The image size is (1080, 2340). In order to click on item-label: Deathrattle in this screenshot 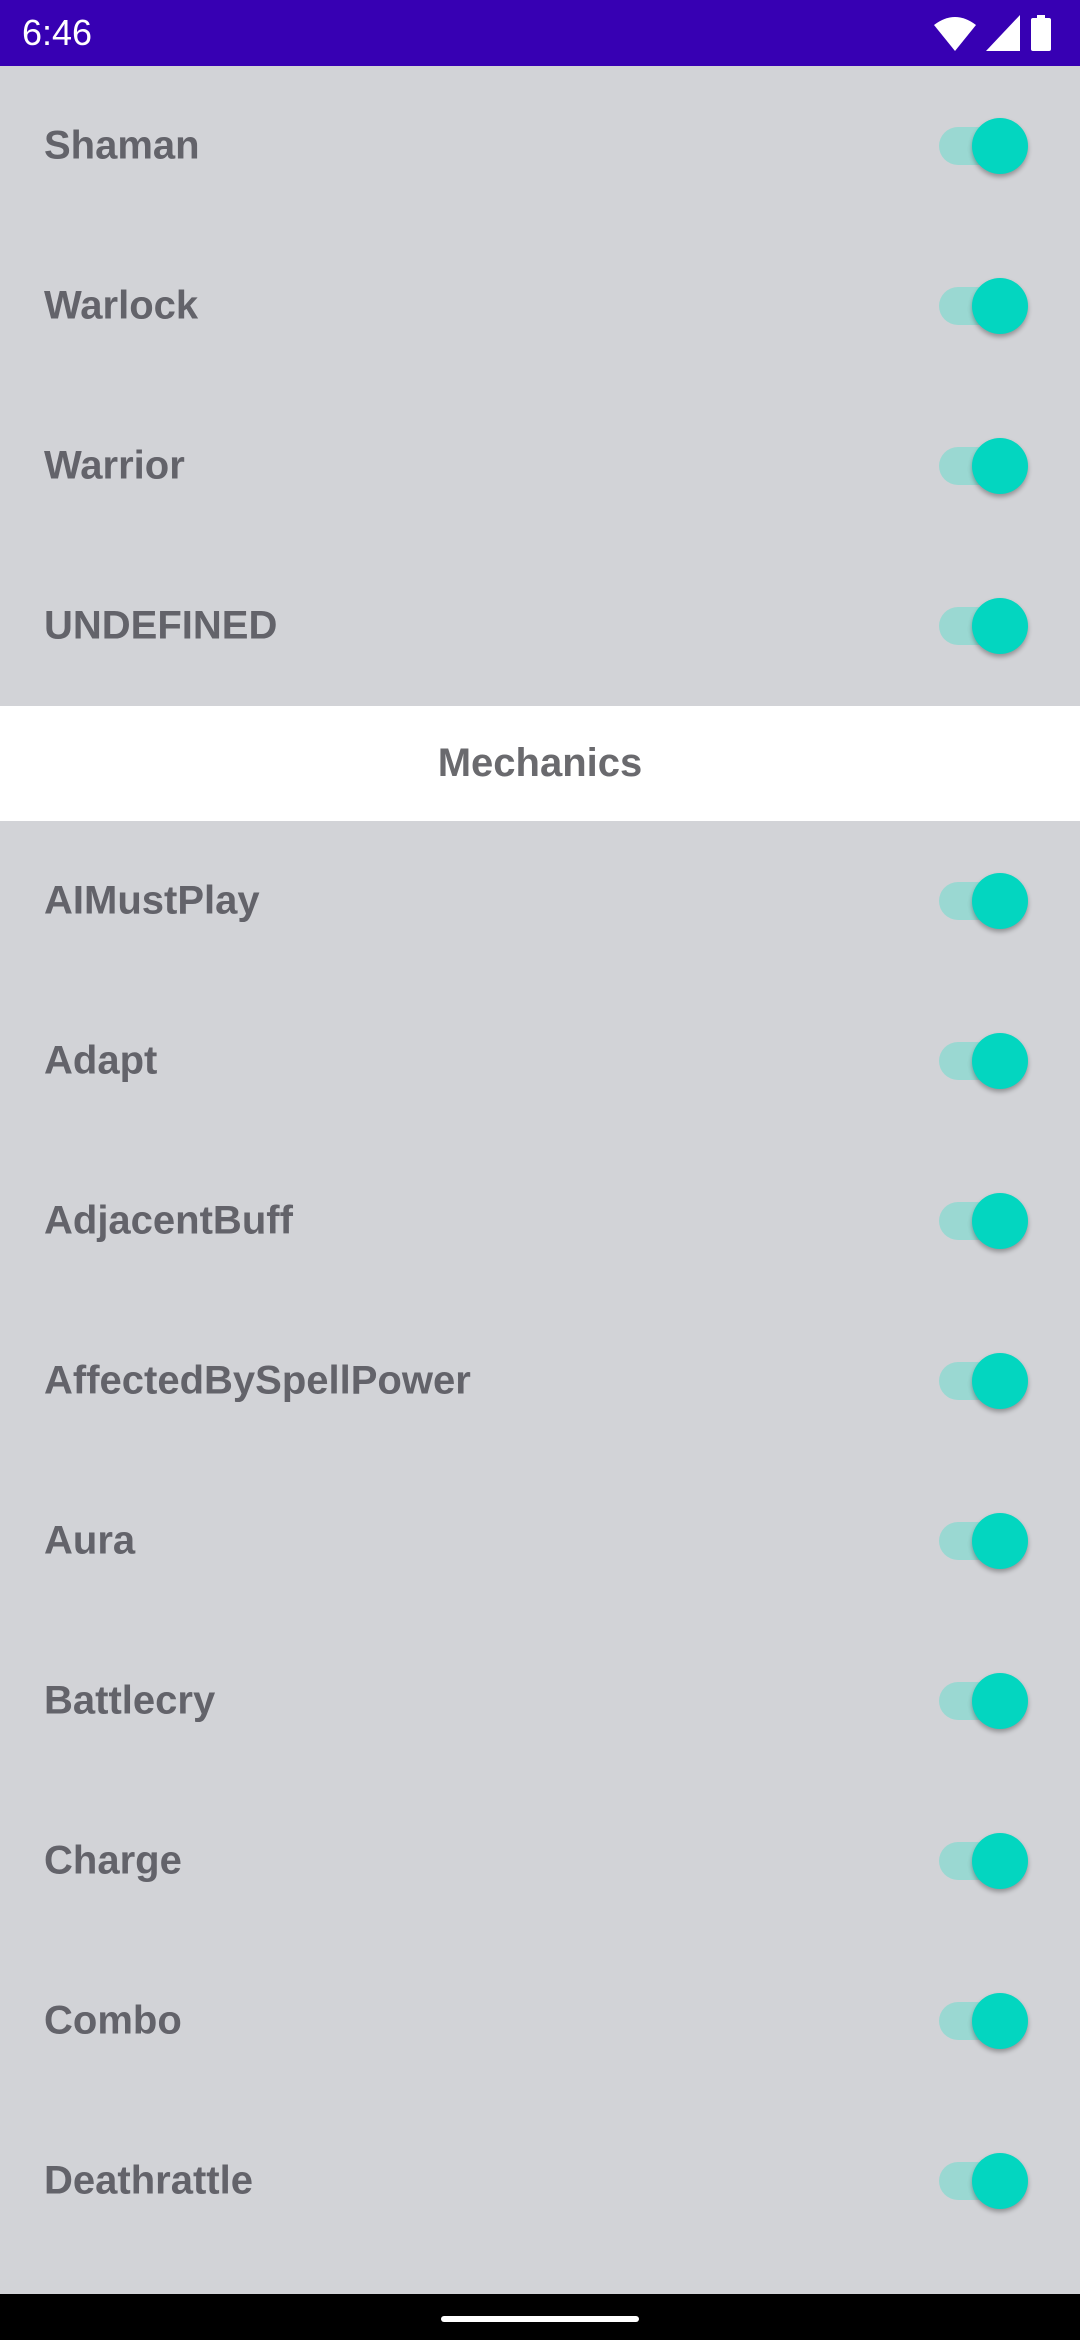, I will do `click(148, 2180)`.